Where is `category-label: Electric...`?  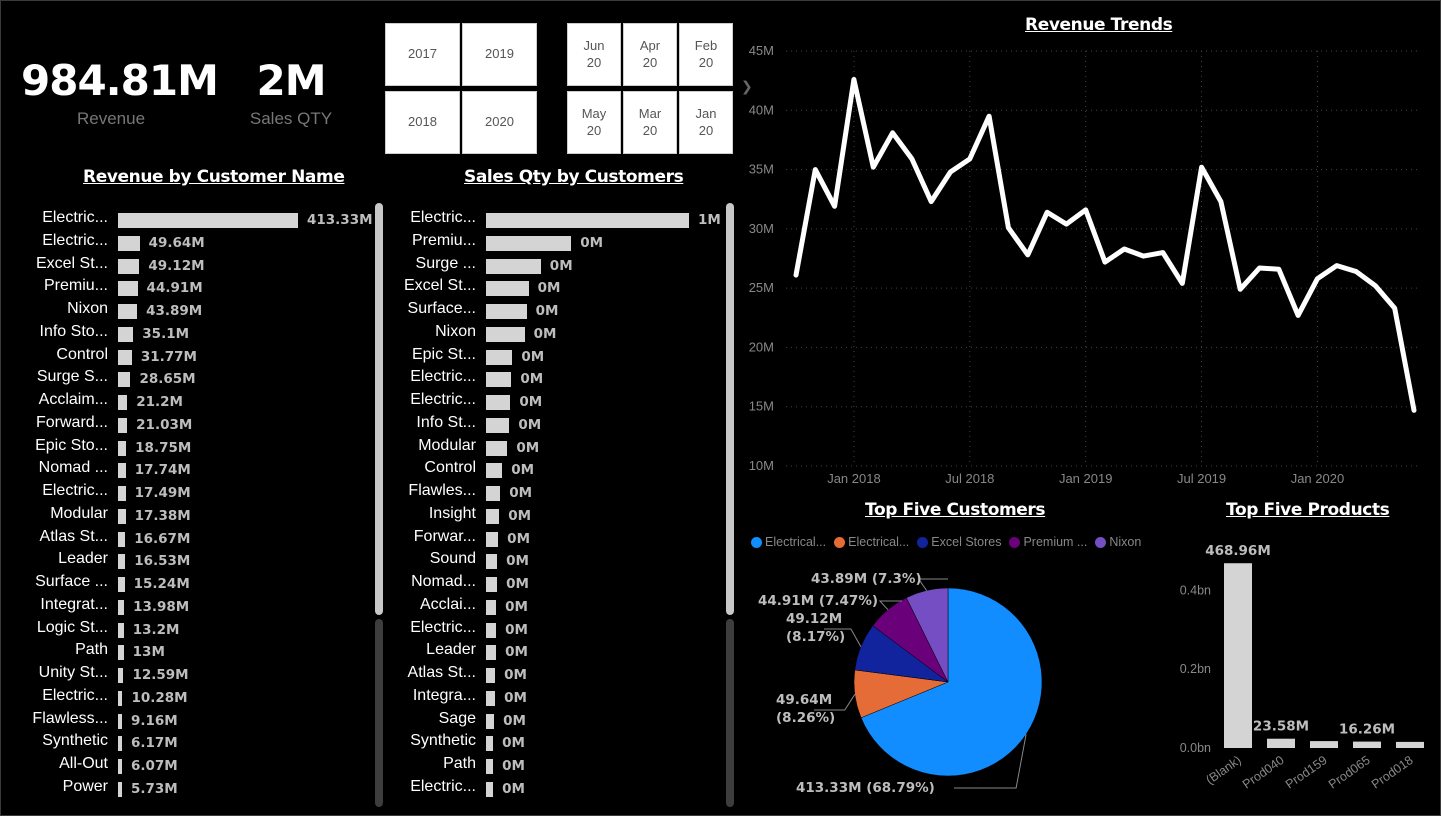
category-label: Electric... is located at coordinates (75, 490).